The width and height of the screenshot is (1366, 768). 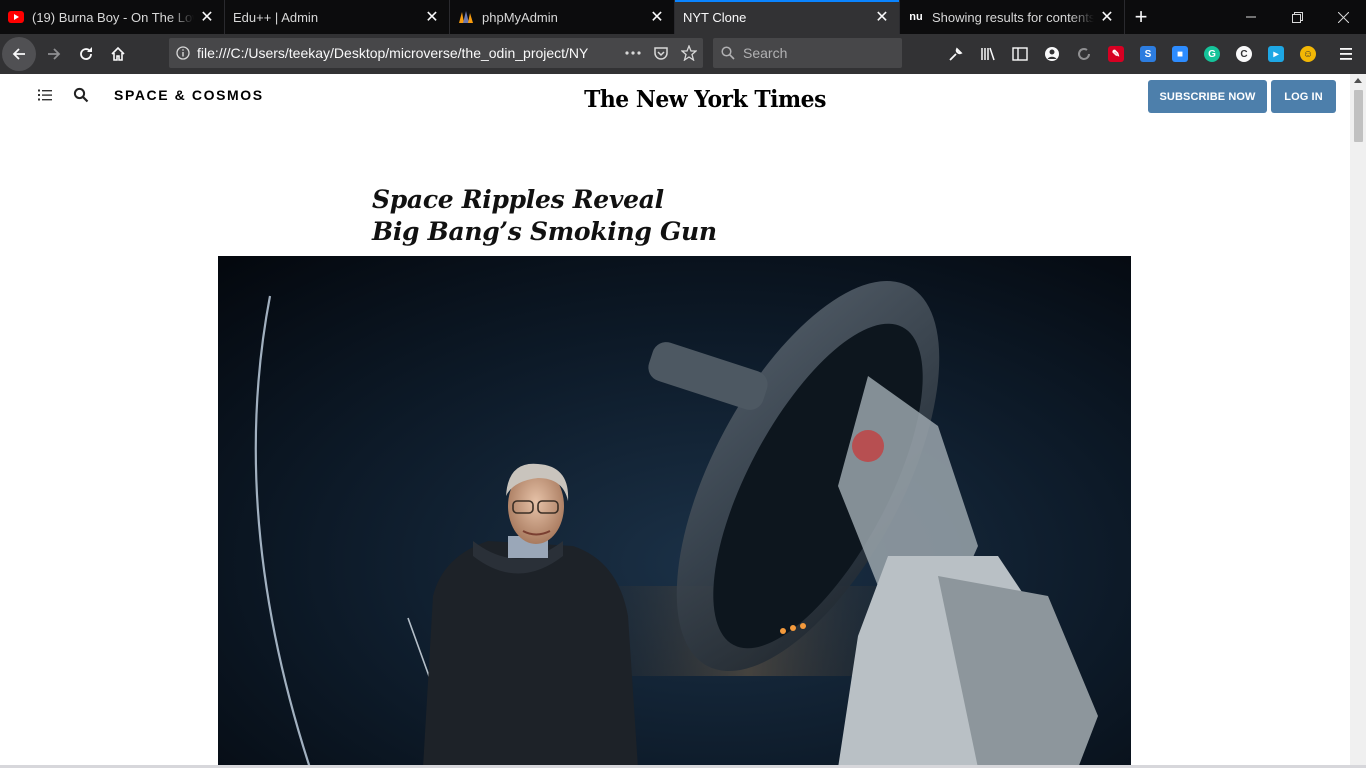 I want to click on nu-icon: nu, so click(x=916, y=17).